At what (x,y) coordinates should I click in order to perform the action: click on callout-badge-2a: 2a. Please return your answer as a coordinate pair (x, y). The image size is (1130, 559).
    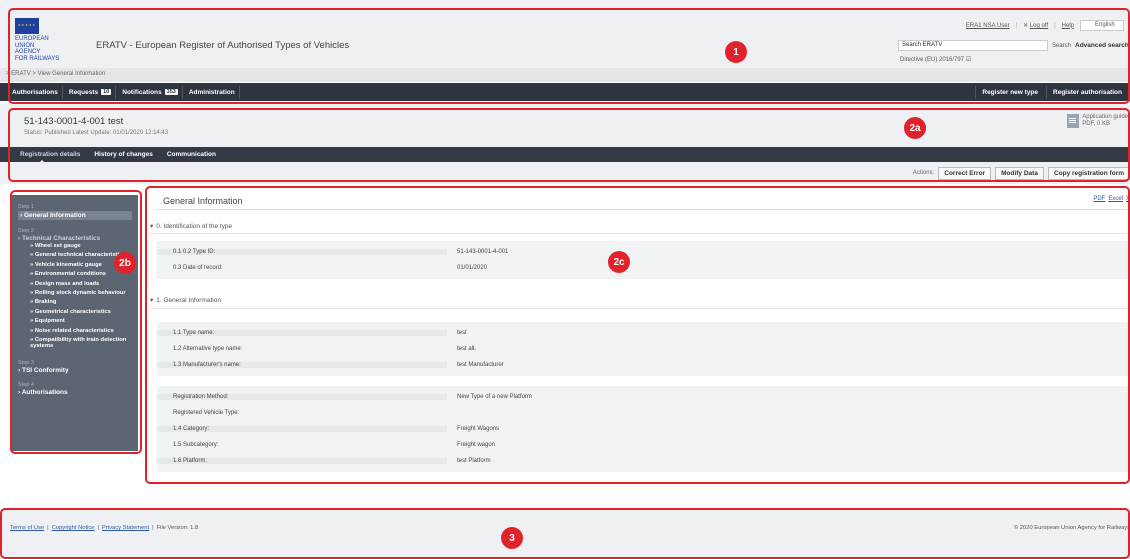
    Looking at the image, I should click on (915, 128).